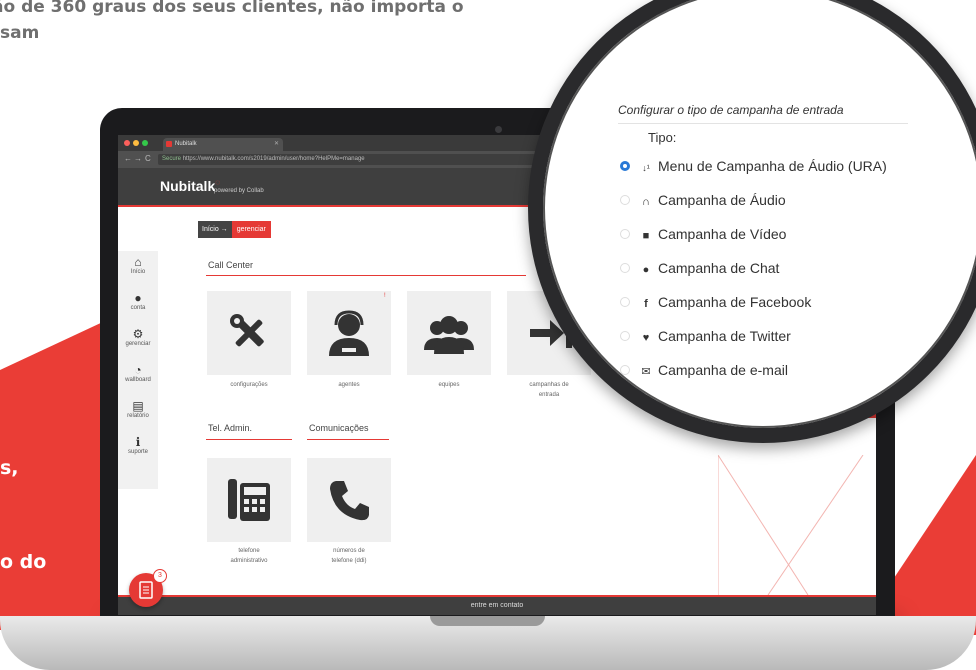 The width and height of the screenshot is (976, 670). What do you see at coordinates (251, 229) in the screenshot?
I see `breadcrumb-gerenciar: gerenciar` at bounding box center [251, 229].